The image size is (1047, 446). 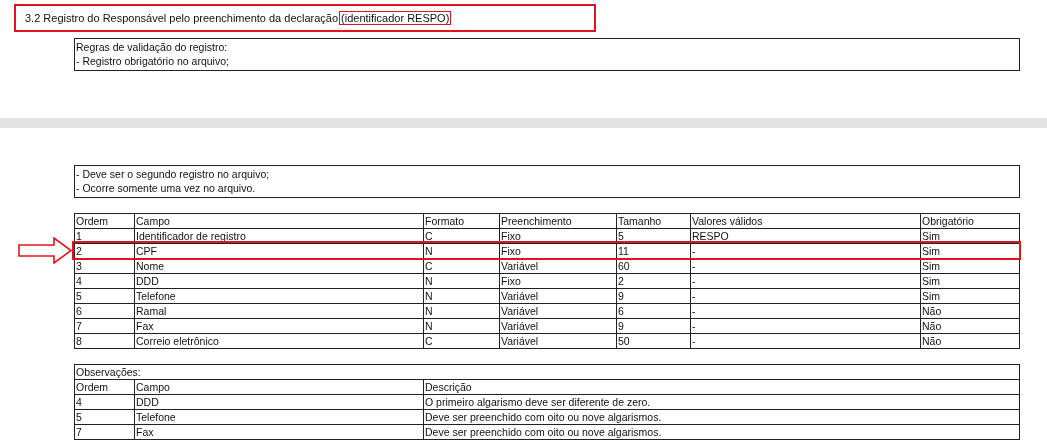 I want to click on table-cell: O primeiro algarismo deve ser diferente de zero., so click(x=721, y=401).